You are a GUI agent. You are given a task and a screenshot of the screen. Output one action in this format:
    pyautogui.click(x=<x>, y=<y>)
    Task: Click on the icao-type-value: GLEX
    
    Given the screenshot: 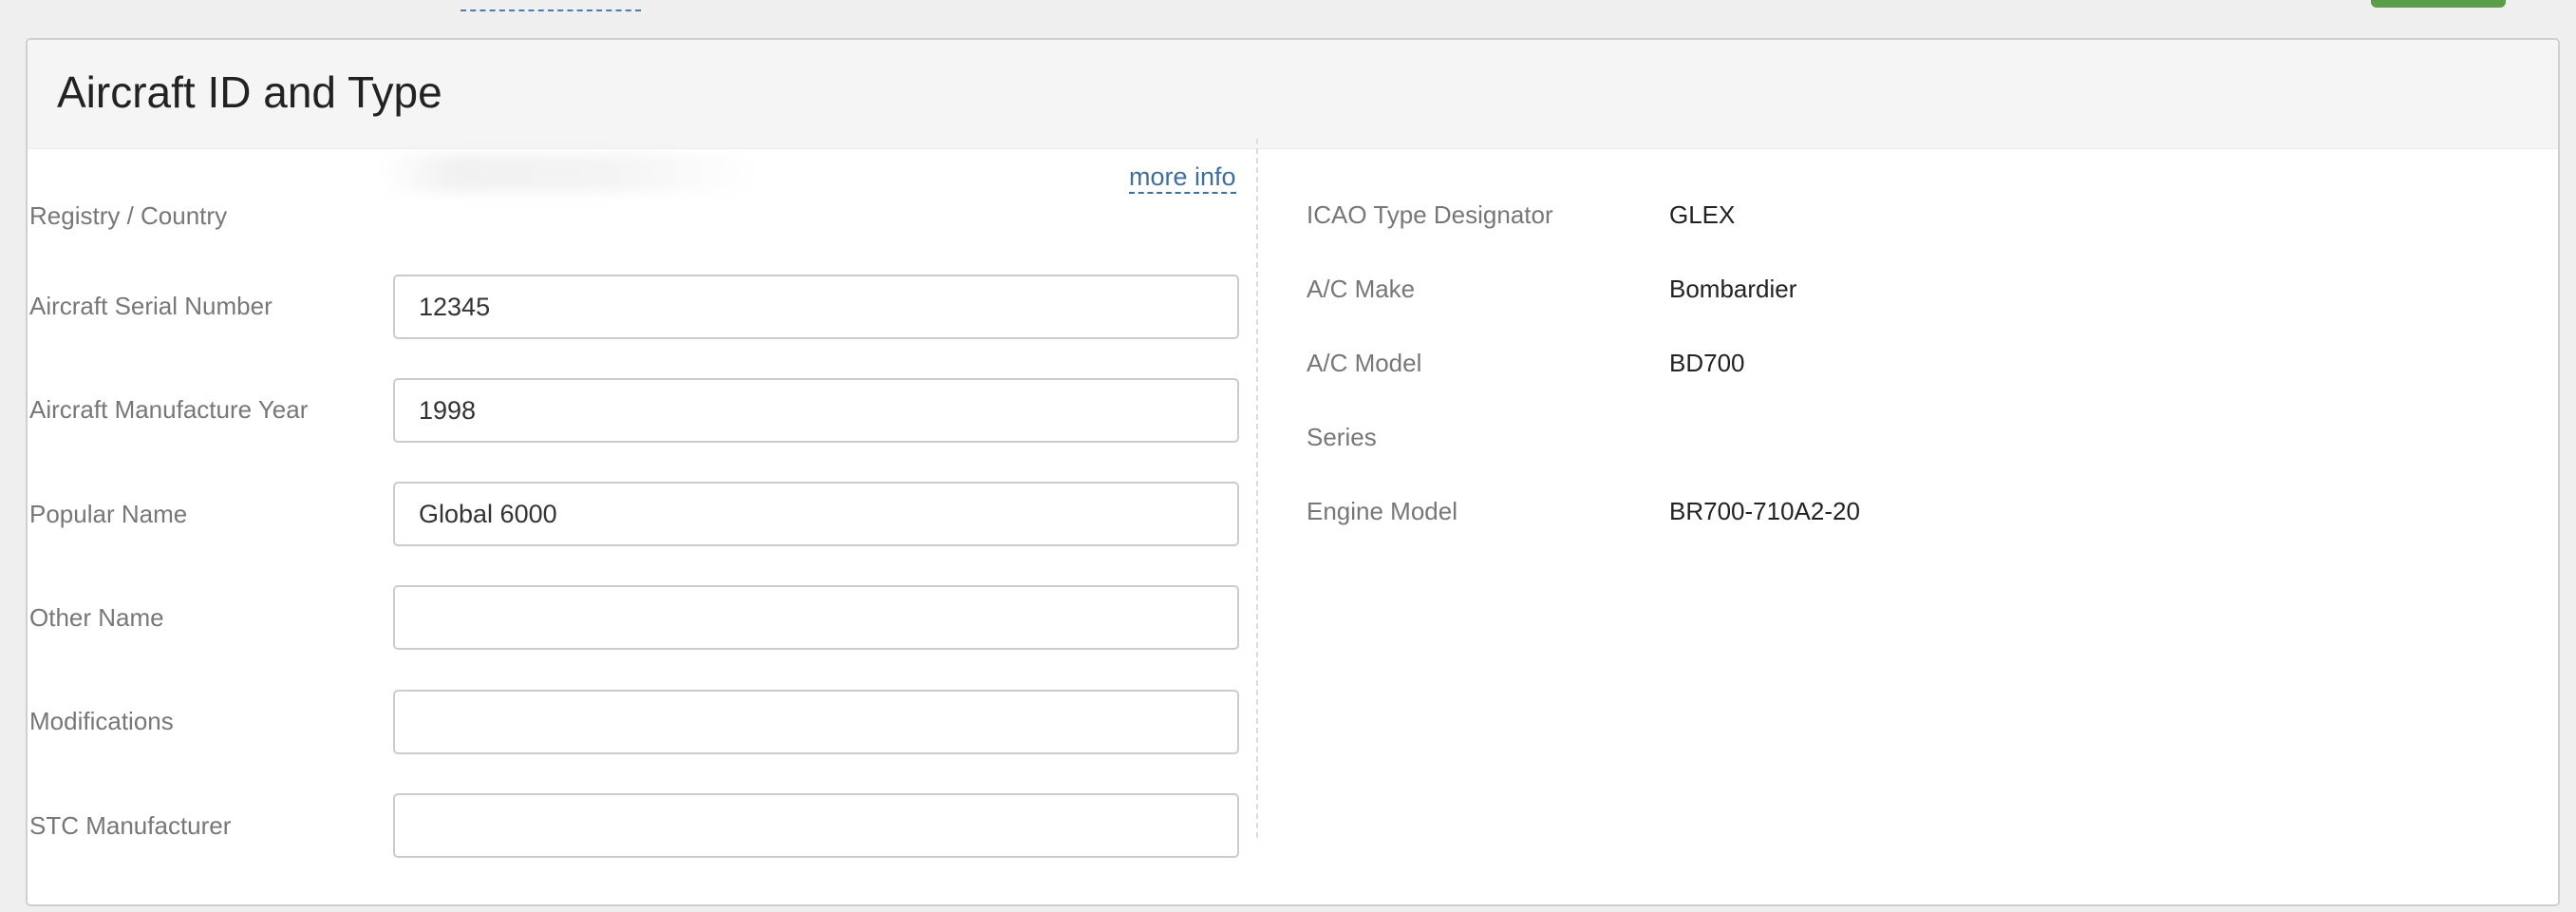 What is the action you would take?
    pyautogui.click(x=1702, y=214)
    